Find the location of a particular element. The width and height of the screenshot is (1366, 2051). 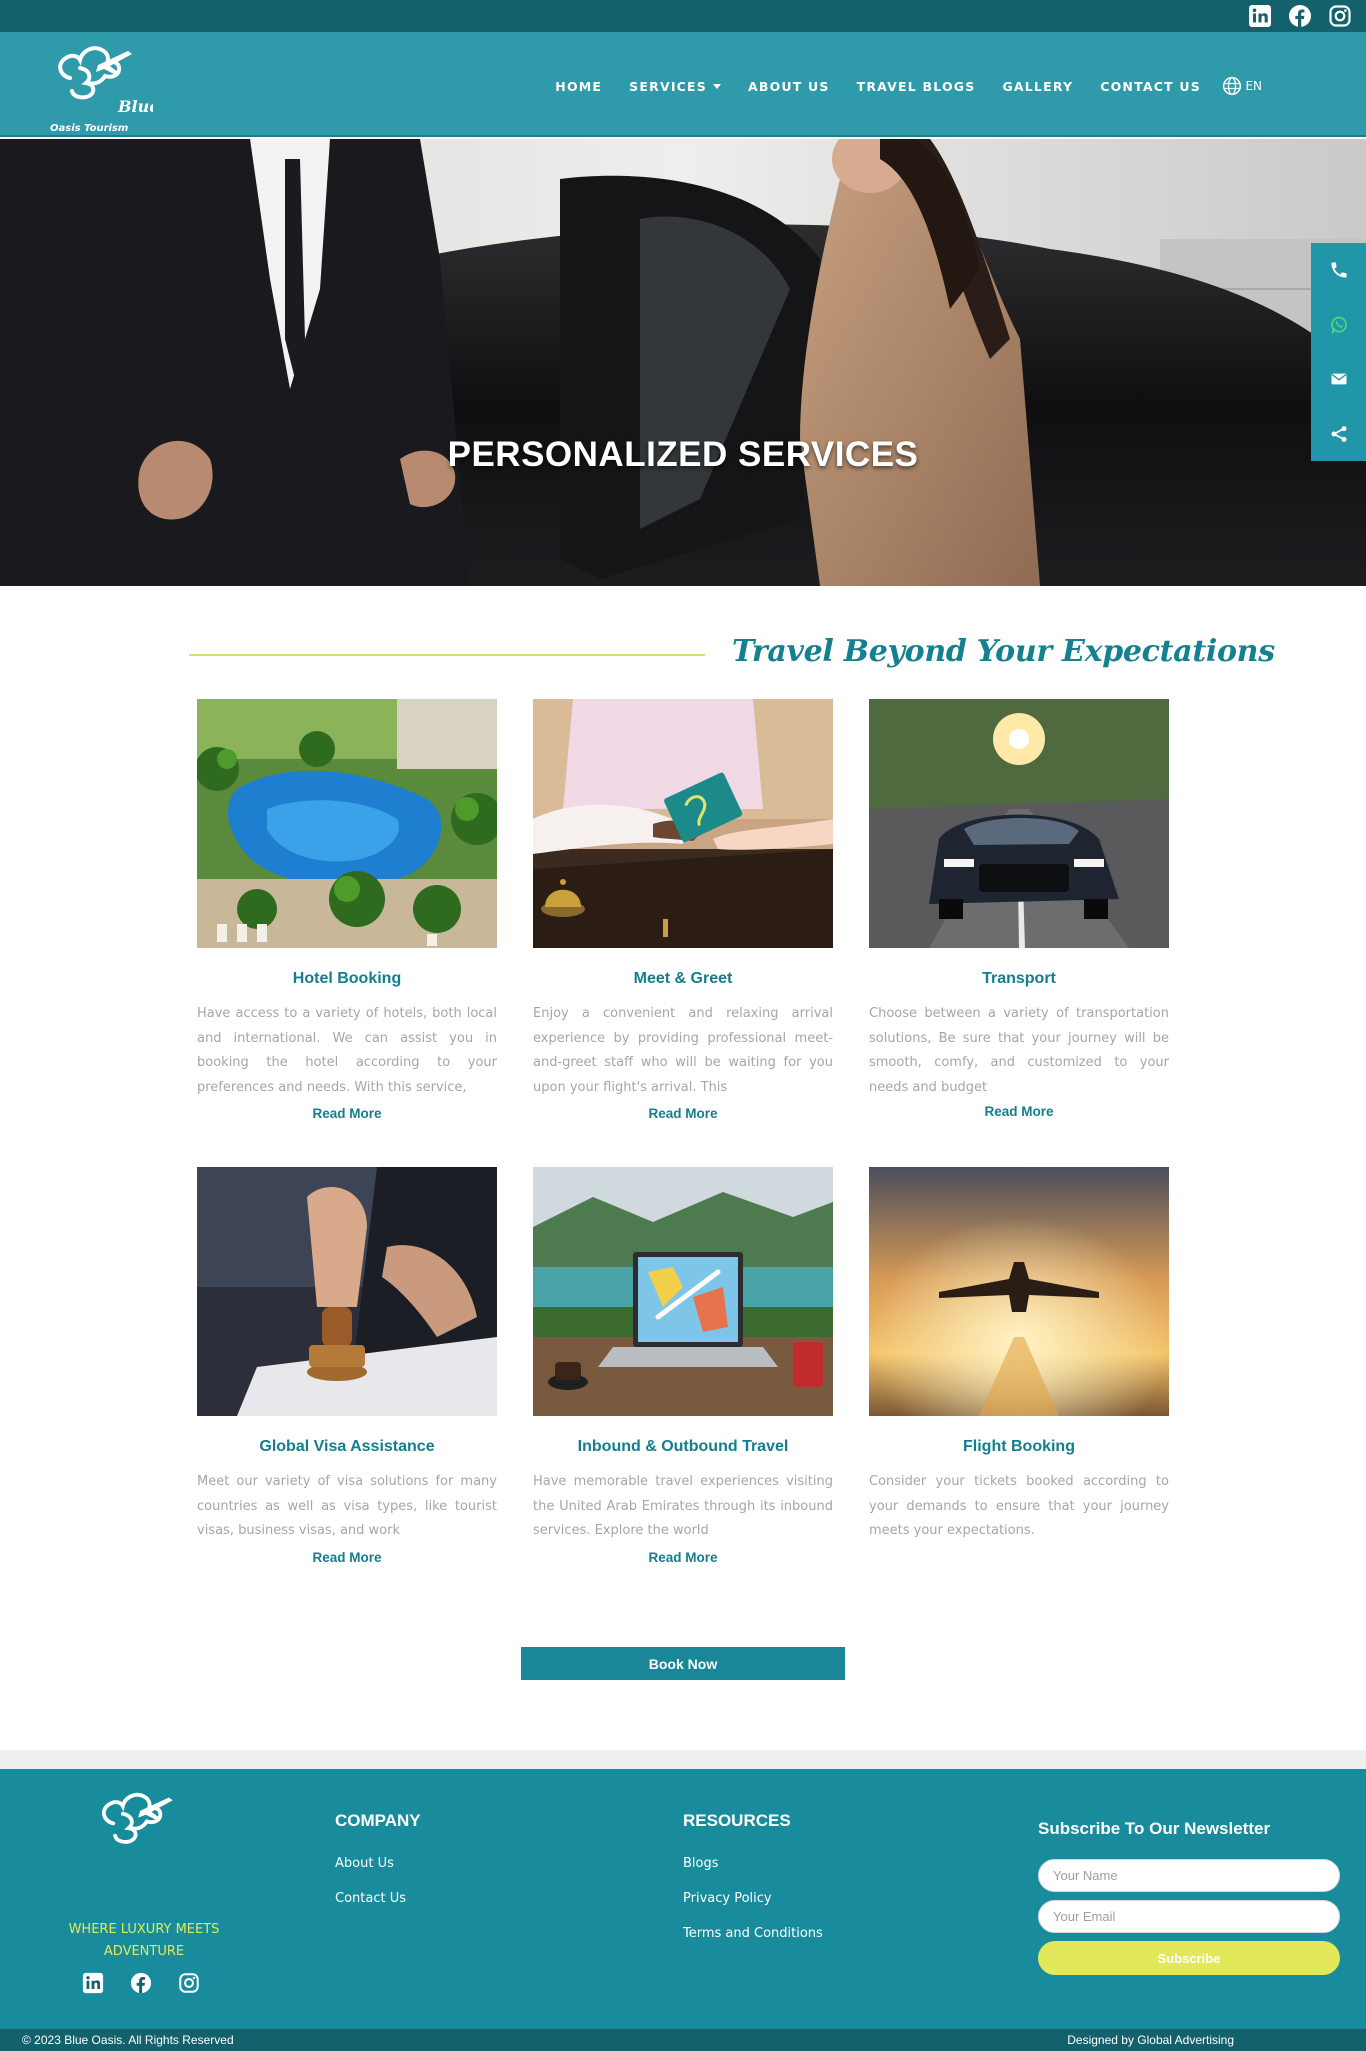

footer-resources-heading: RESOURCES is located at coordinates (737, 1820).